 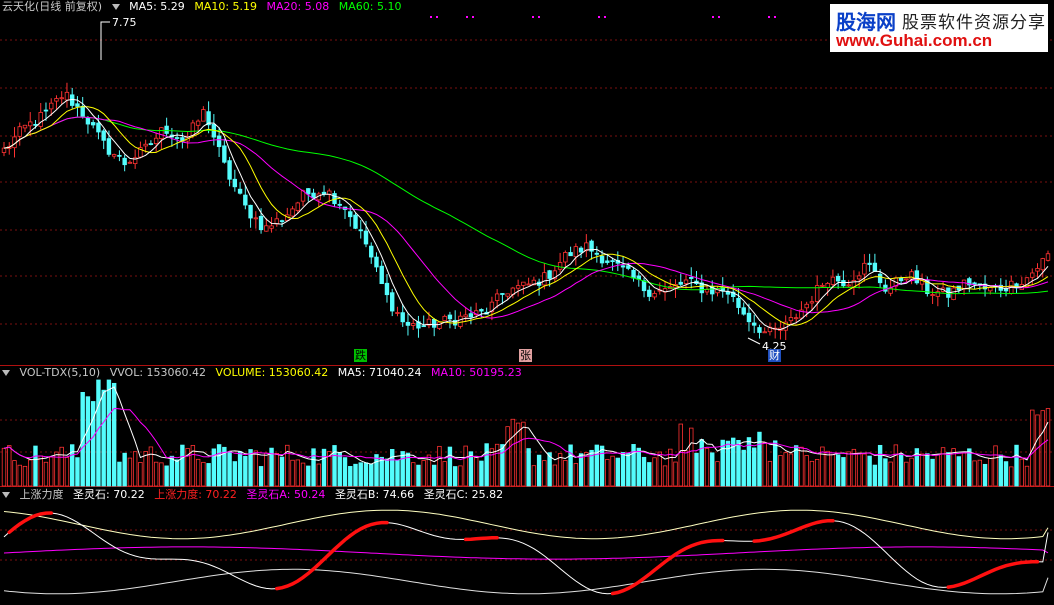 I want to click on main-legend-name: 云天化(日线 前复权), so click(x=52, y=6).